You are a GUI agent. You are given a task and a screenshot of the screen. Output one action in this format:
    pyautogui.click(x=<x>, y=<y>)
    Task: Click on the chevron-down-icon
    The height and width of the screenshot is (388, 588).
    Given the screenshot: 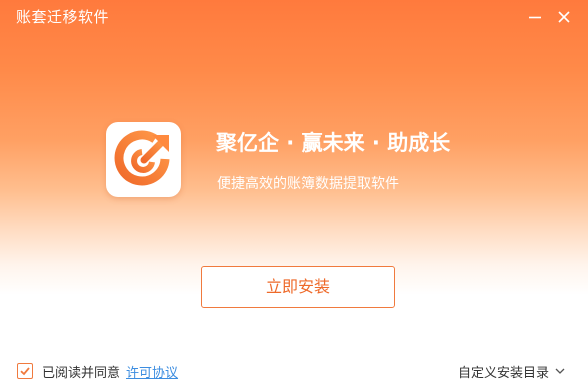 What is the action you would take?
    pyautogui.click(x=560, y=371)
    